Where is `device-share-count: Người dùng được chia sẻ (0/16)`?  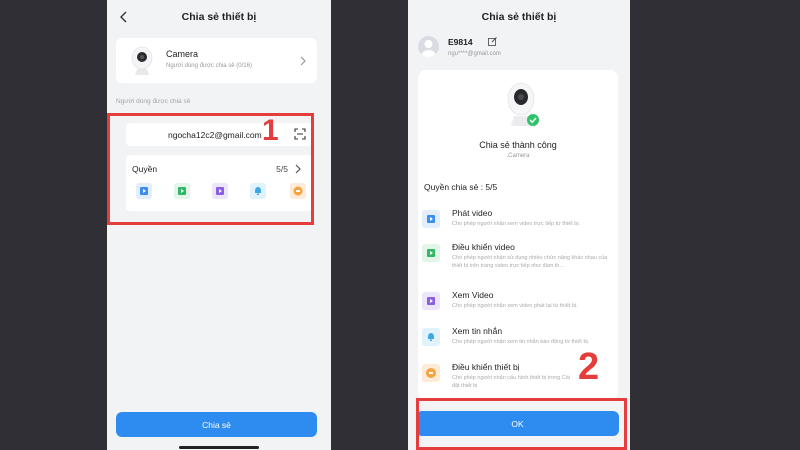
device-share-count: Người dùng được chia sẻ (0/16) is located at coordinates (209, 66).